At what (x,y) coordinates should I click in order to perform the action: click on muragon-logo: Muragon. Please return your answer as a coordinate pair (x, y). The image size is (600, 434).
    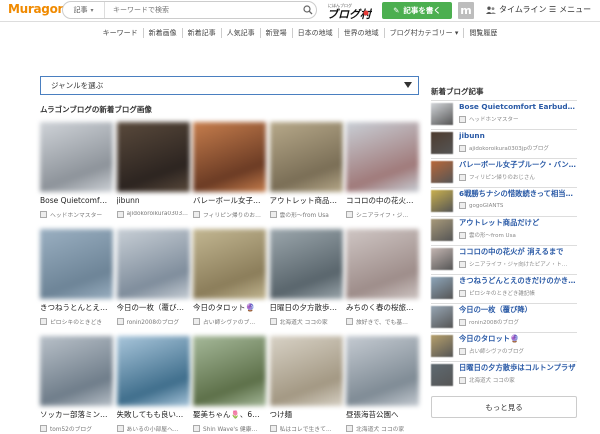
    Looking at the image, I should click on (37, 9).